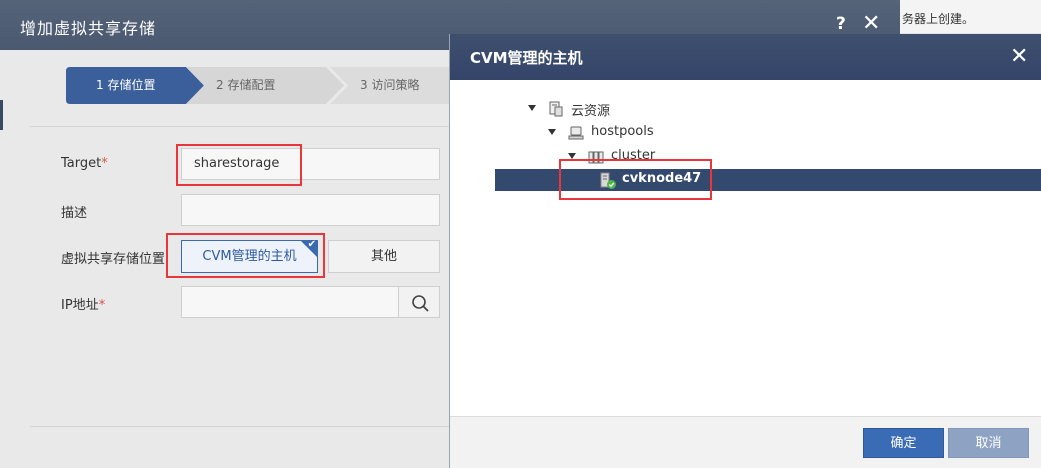 This screenshot has width=1041, height=468. Describe the element at coordinates (938, 19) in the screenshot. I see `background-page-text: 务器上创建。` at that location.